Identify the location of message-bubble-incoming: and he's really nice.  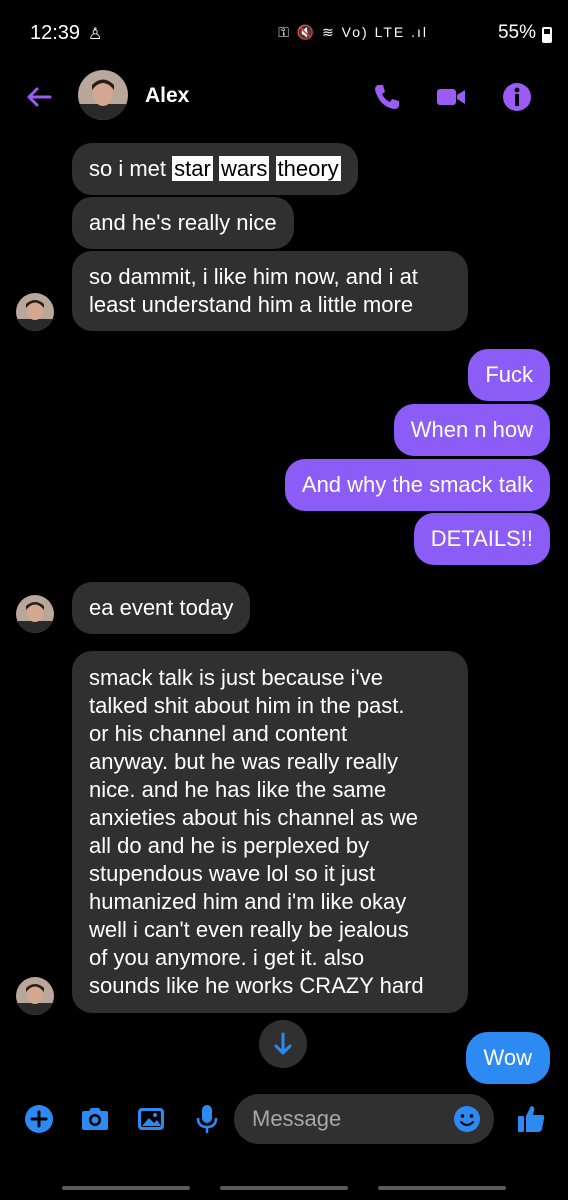
(183, 223).